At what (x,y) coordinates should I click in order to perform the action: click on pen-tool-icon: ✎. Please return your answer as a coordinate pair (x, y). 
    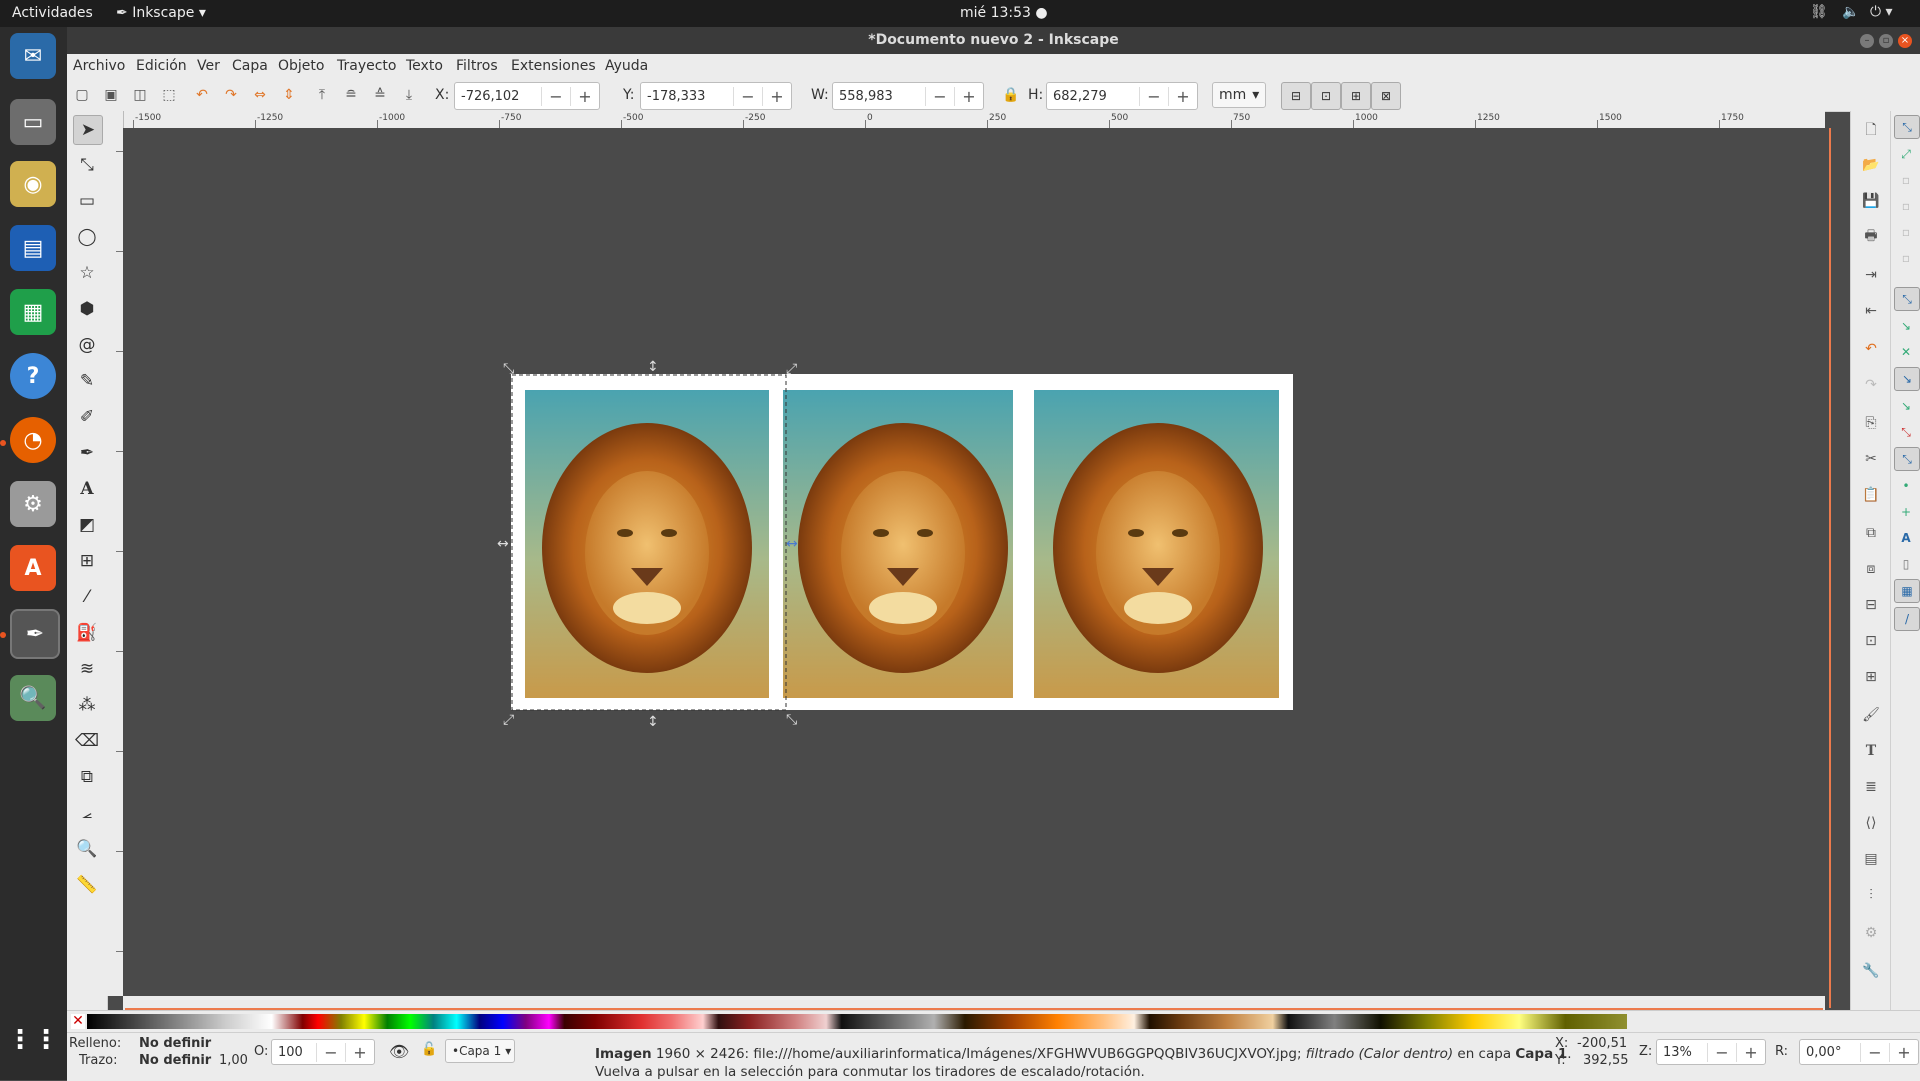
    Looking at the image, I should click on (87, 381).